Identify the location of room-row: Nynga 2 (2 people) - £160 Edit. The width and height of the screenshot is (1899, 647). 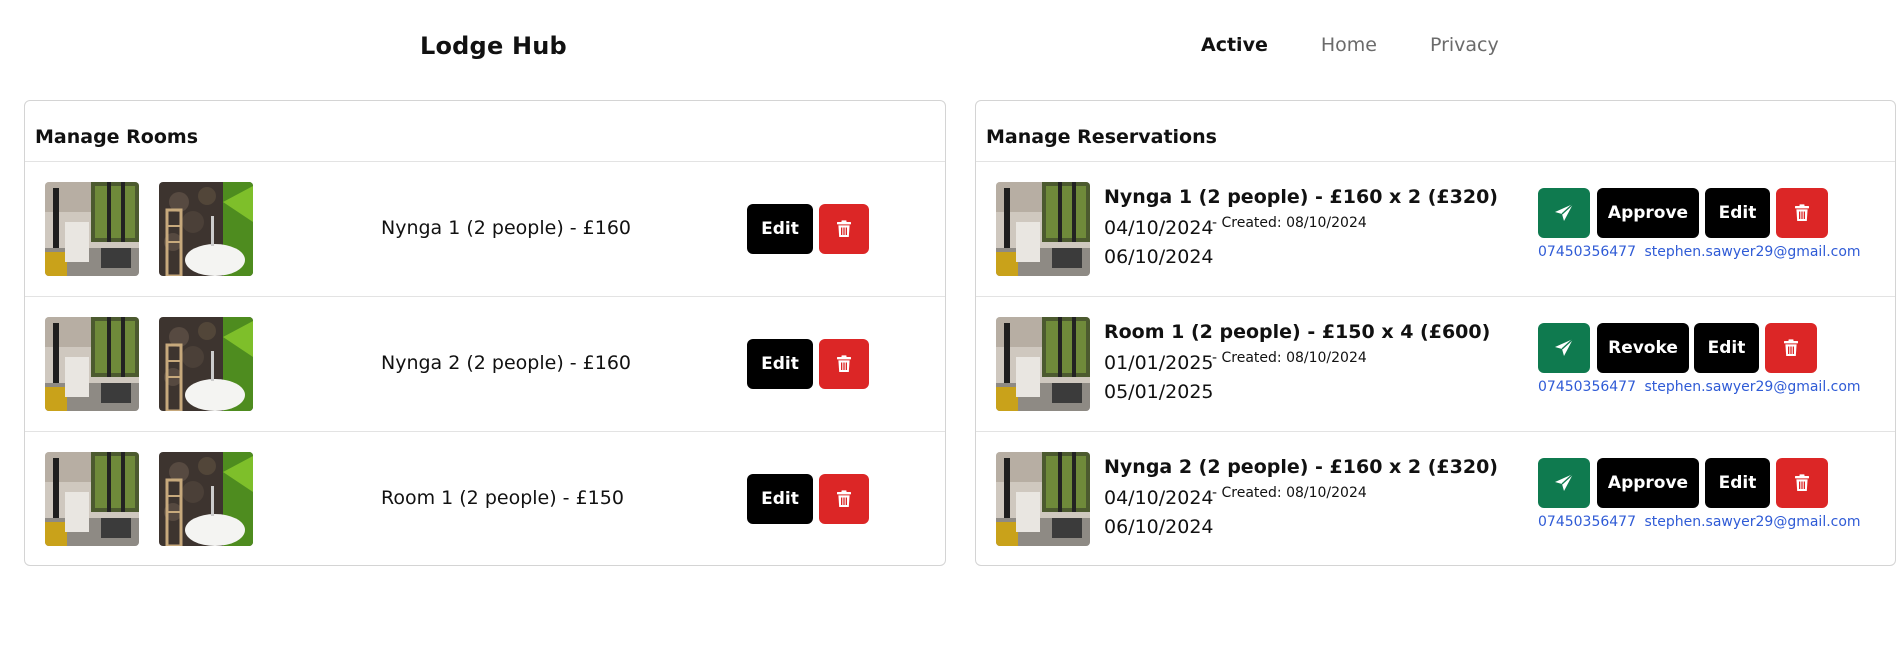
(485, 364).